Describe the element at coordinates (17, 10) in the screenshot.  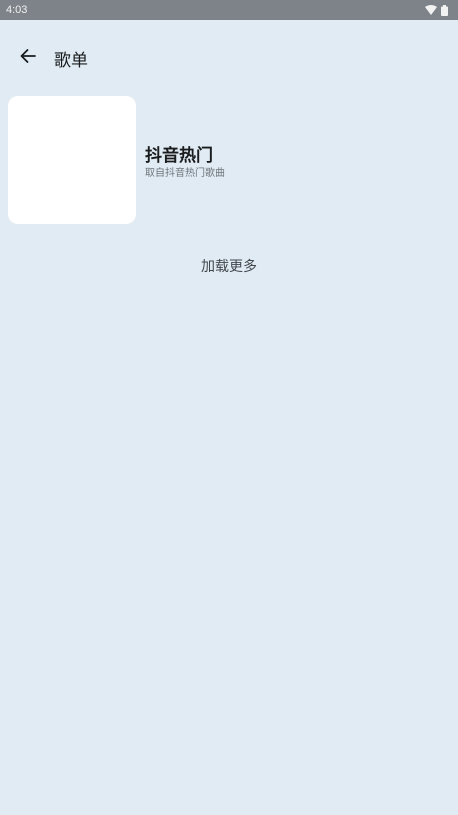
I see `status-time: 4:03` at that location.